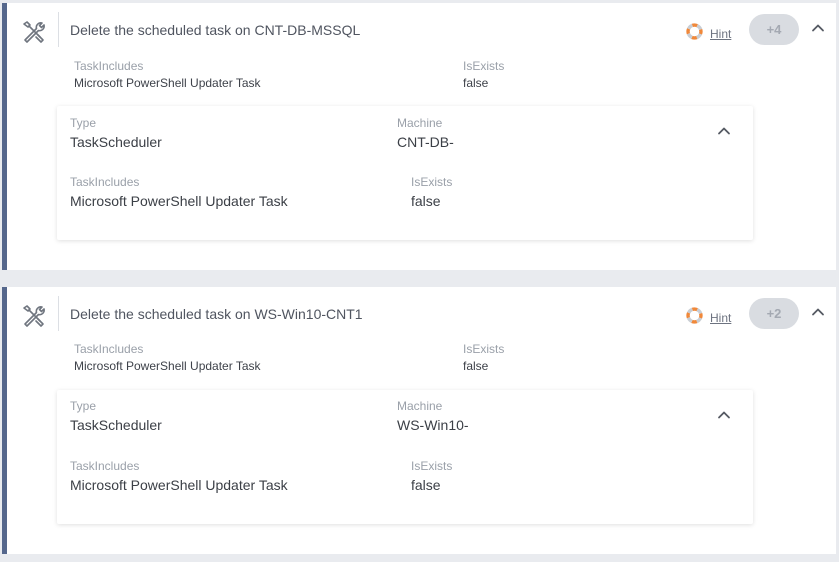 The height and width of the screenshot is (562, 839). I want to click on machine-value: WS-Win10-, so click(433, 425).